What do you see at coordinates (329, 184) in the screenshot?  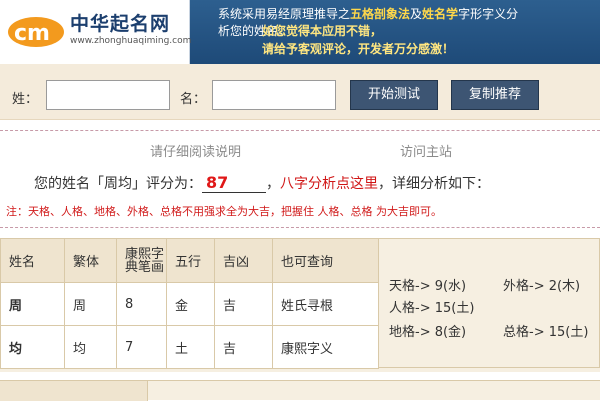 I see `bazi-analysis-link: 八字分析点这里` at bounding box center [329, 184].